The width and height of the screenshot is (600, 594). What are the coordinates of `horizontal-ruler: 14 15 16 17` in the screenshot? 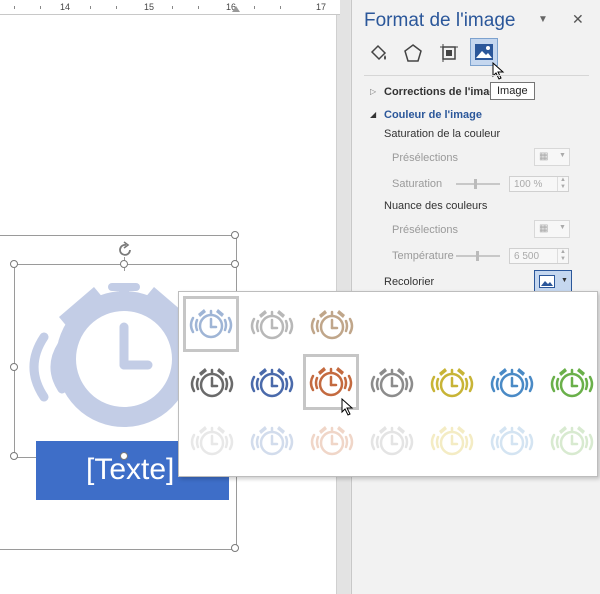 It's located at (170, 7).